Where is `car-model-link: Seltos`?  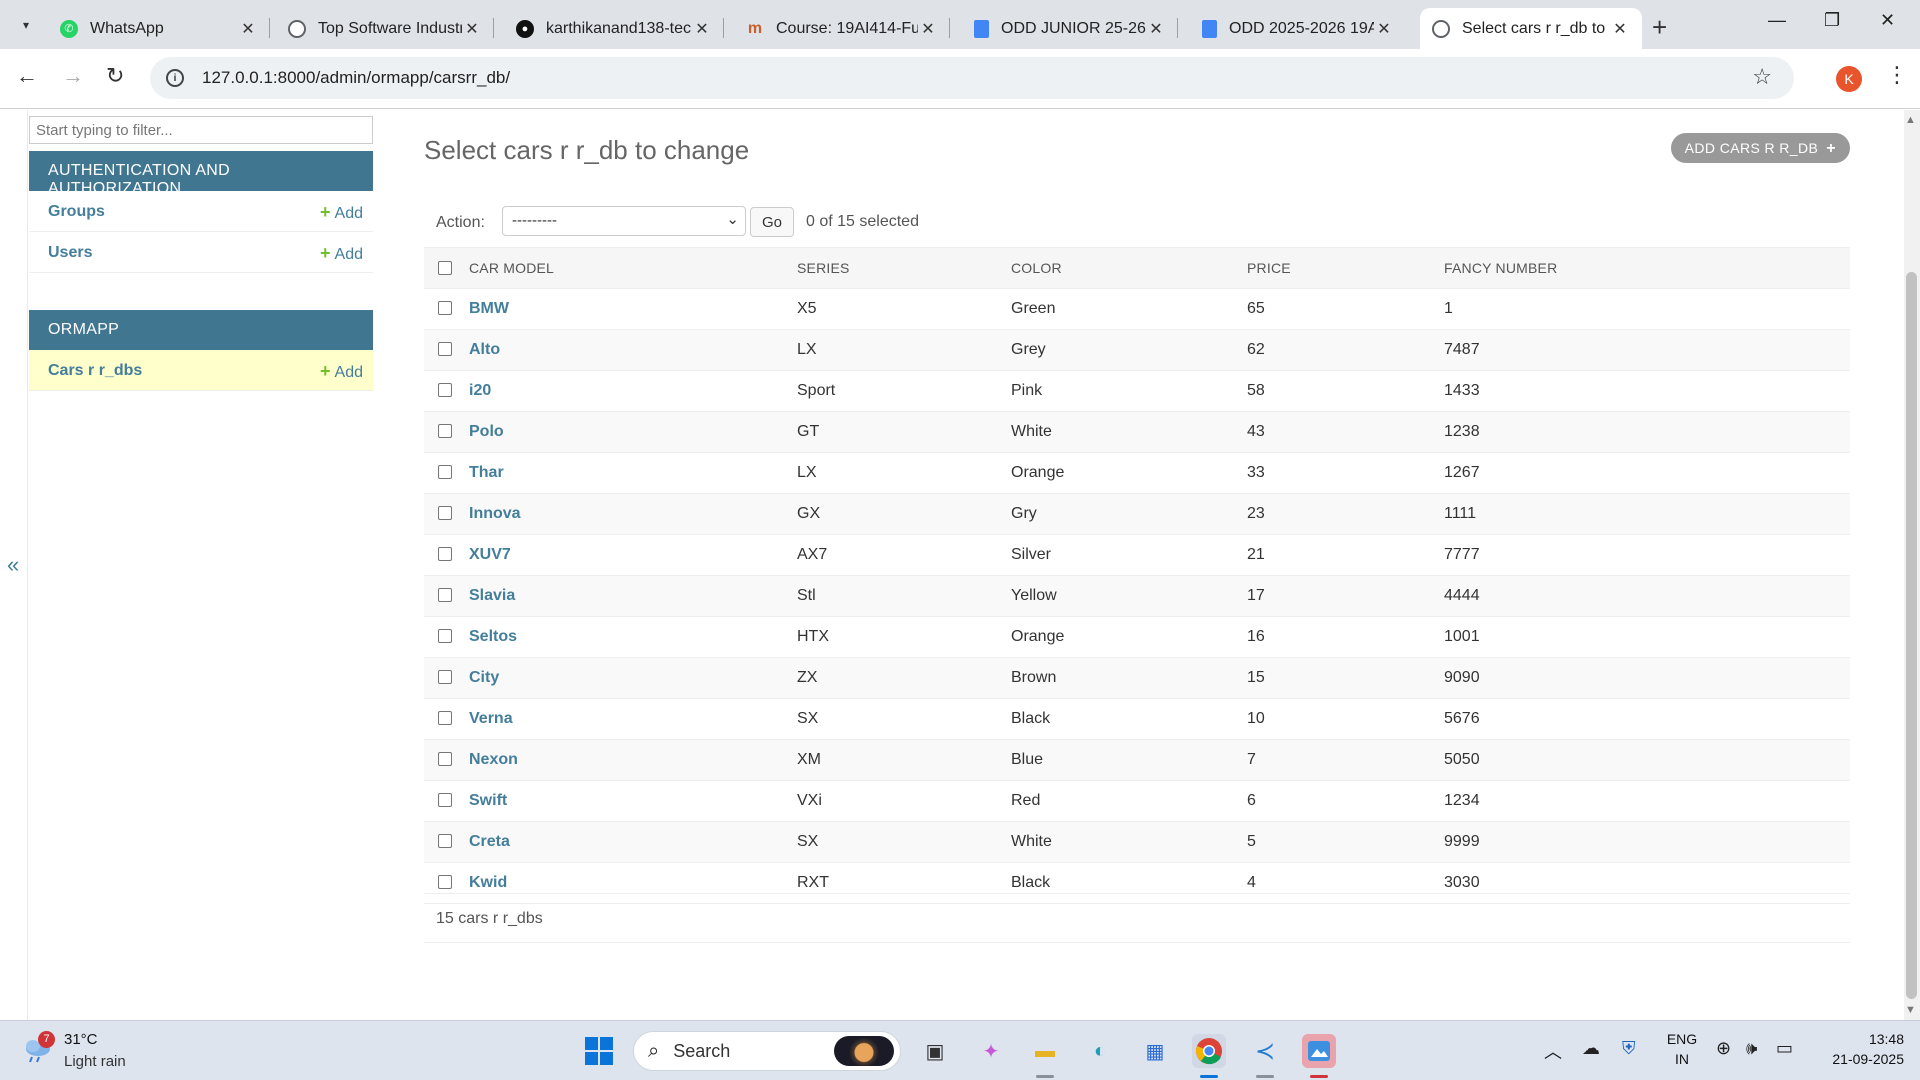
car-model-link: Seltos is located at coordinates (493, 636).